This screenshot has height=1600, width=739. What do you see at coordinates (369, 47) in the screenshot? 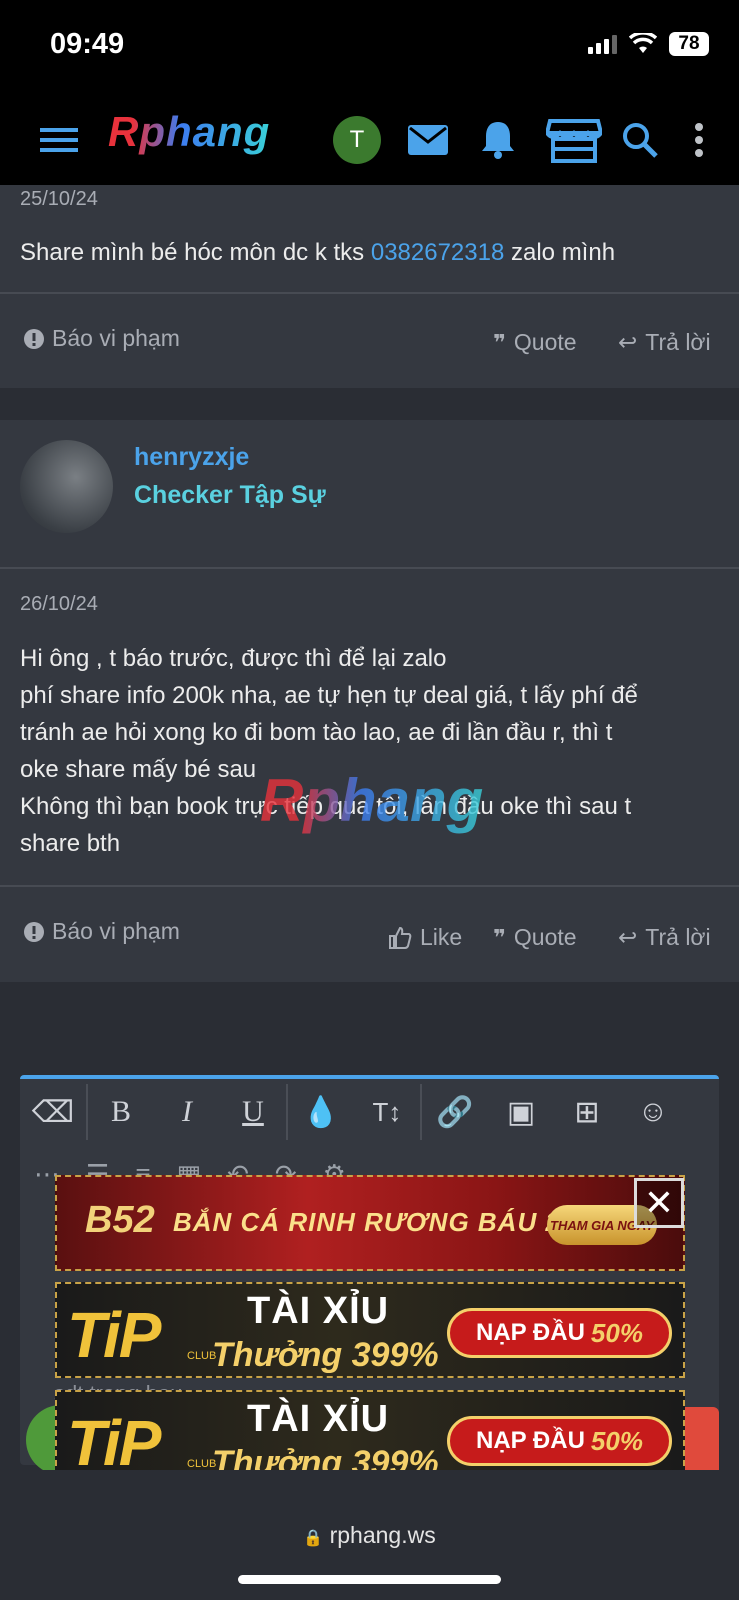
I see `status-bar: 09:49 78` at bounding box center [369, 47].